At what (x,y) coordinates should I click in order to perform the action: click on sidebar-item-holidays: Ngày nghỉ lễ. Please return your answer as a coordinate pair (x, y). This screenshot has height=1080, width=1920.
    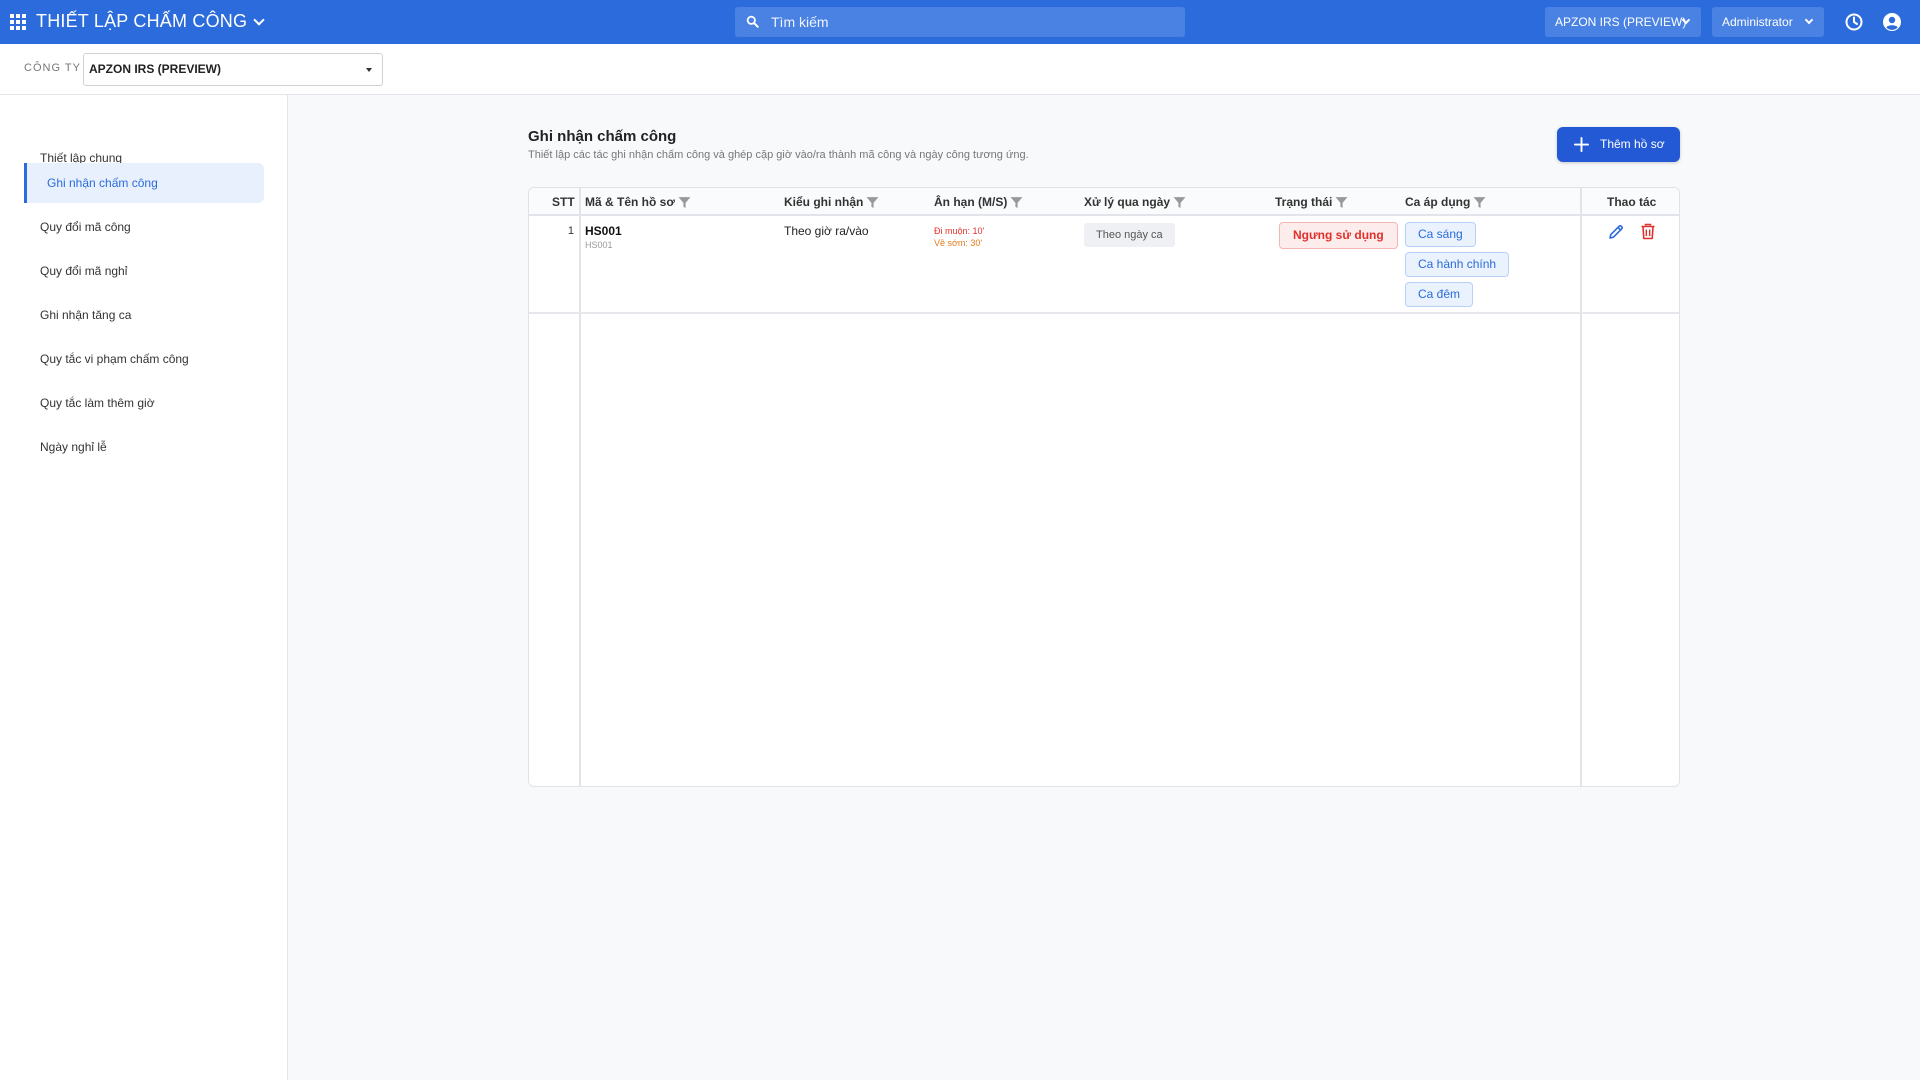
    Looking at the image, I should click on (144, 447).